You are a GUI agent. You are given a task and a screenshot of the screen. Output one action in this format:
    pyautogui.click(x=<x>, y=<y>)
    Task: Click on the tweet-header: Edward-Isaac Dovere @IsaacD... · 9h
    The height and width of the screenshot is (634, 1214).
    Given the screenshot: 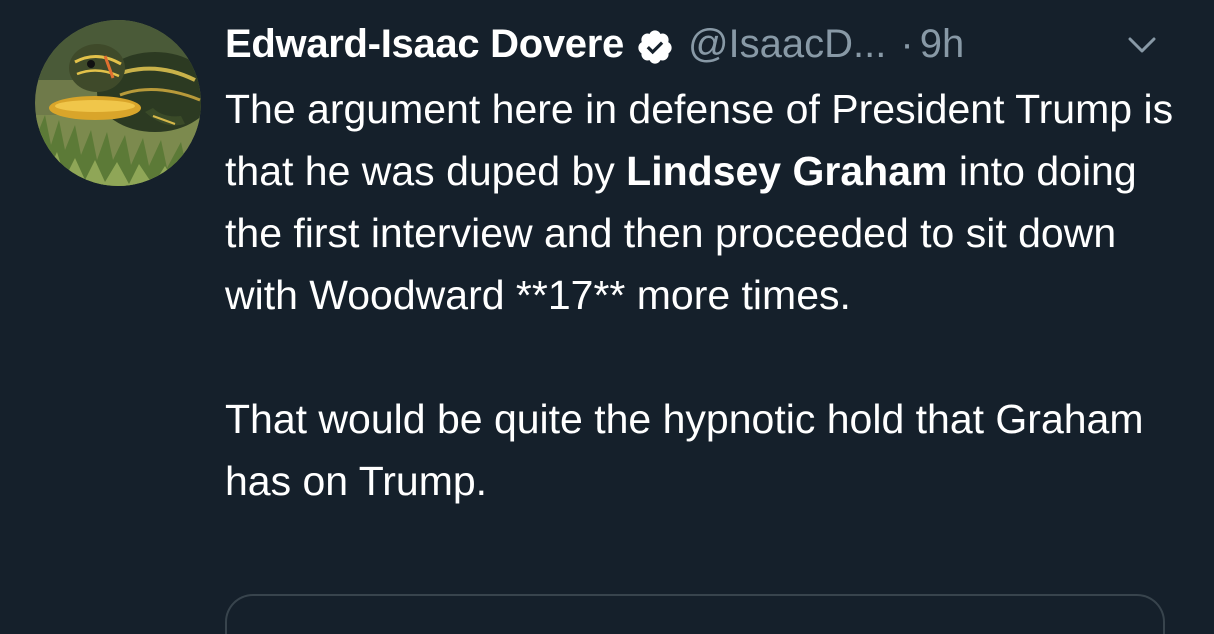 What is the action you would take?
    pyautogui.click(x=594, y=44)
    